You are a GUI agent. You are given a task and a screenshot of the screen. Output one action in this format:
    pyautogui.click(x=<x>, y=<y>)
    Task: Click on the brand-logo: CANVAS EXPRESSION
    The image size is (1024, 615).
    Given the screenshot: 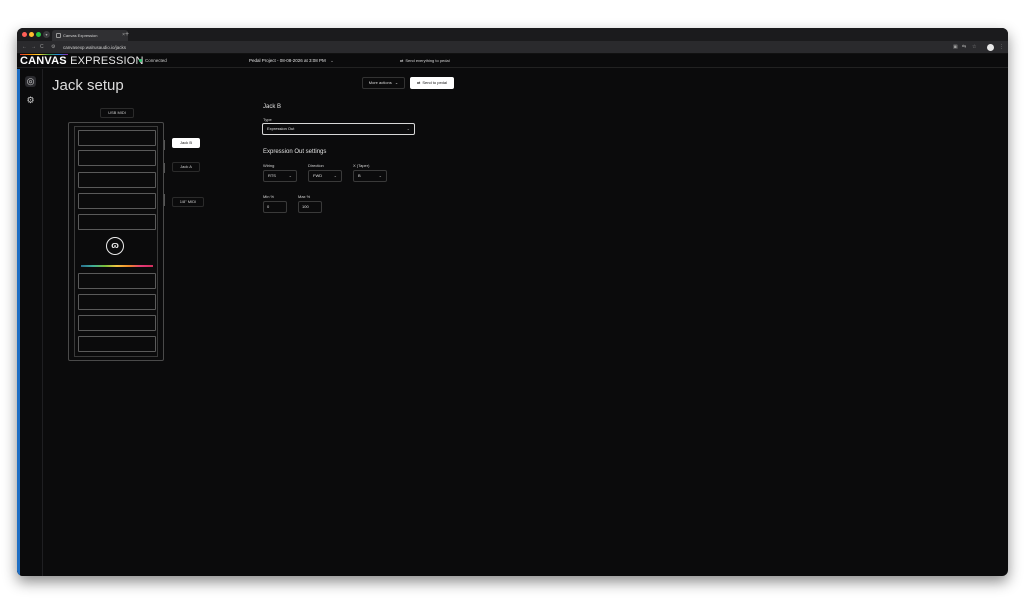 What is the action you would take?
    pyautogui.click(x=82, y=61)
    